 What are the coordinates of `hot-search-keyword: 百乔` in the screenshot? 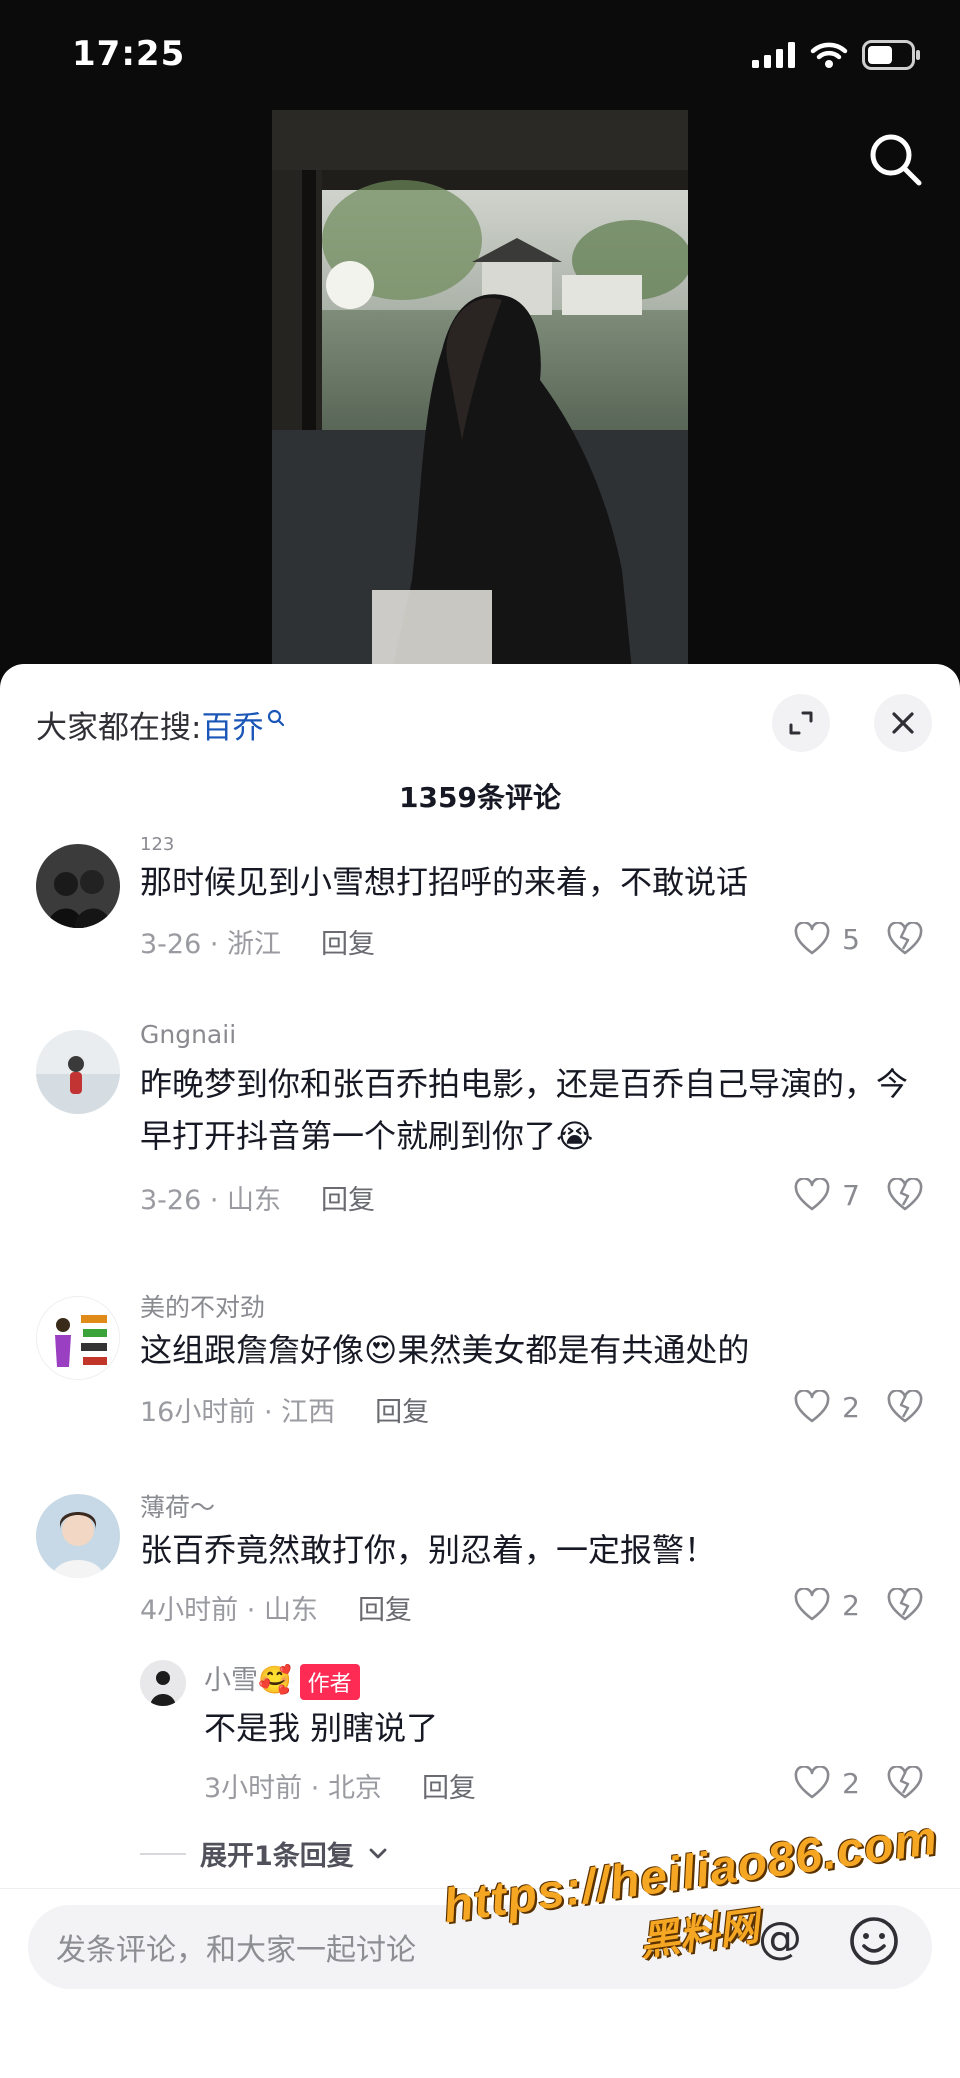 It's located at (232, 724).